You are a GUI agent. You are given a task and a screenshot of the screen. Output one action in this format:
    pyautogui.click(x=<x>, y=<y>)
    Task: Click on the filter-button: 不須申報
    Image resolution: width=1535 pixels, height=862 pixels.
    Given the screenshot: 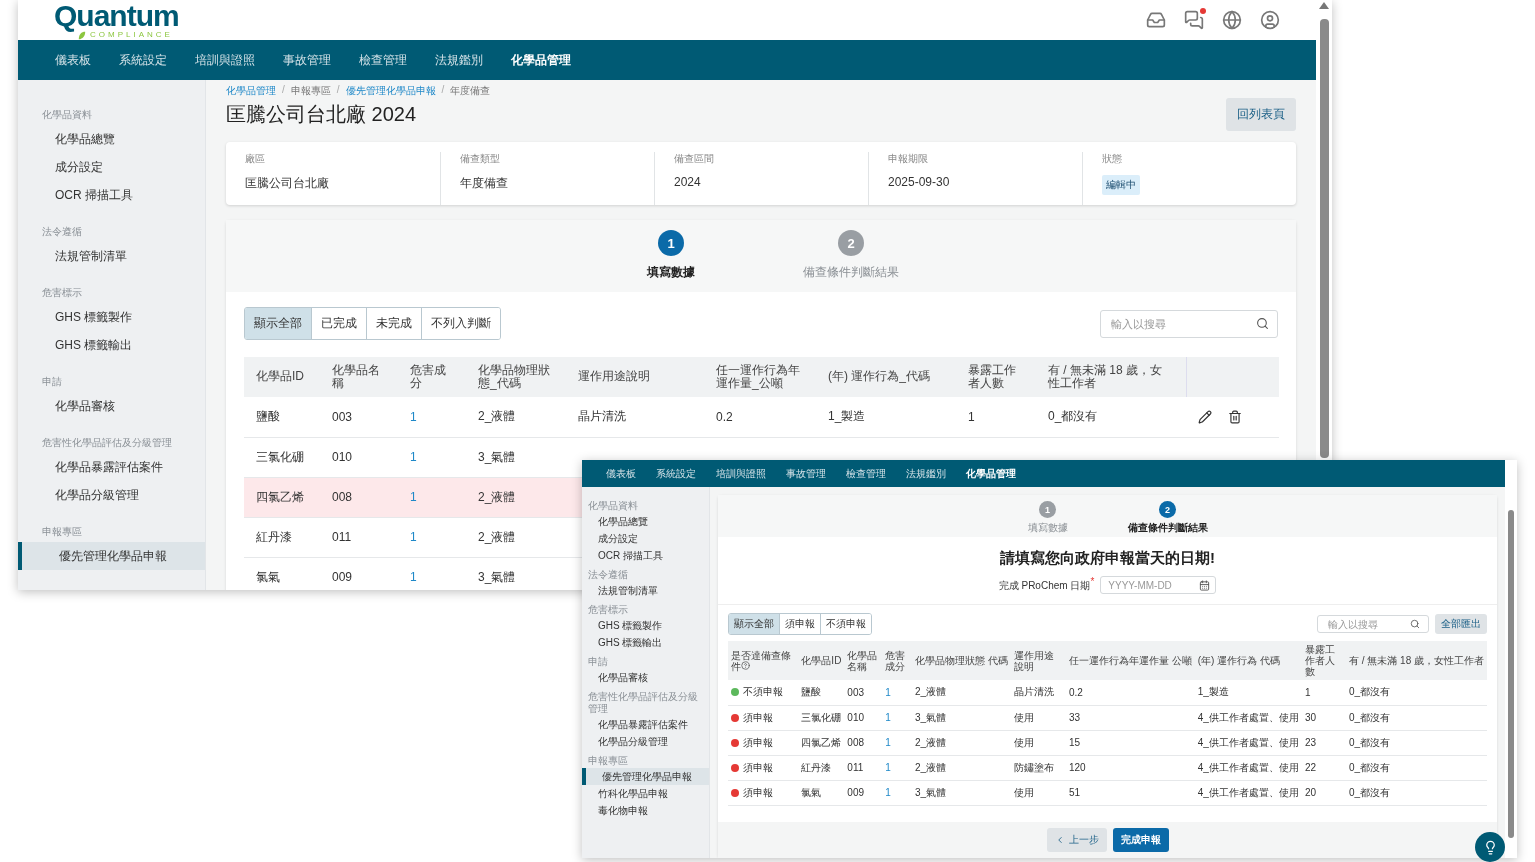 What is the action you would take?
    pyautogui.click(x=845, y=624)
    